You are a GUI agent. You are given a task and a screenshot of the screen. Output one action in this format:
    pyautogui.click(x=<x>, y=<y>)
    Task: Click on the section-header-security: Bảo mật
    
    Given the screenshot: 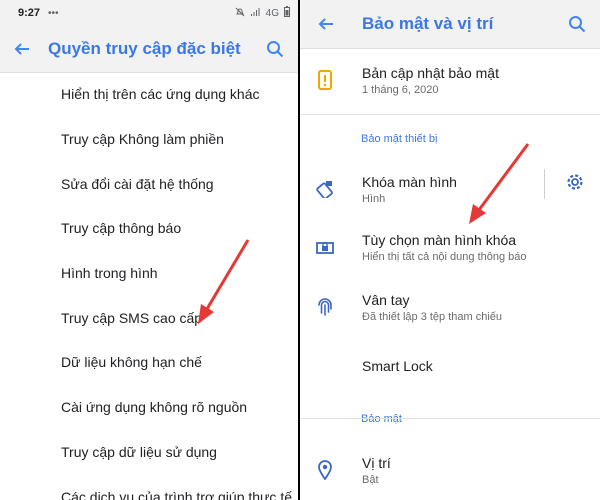 What is the action you would take?
    pyautogui.click(x=381, y=419)
    